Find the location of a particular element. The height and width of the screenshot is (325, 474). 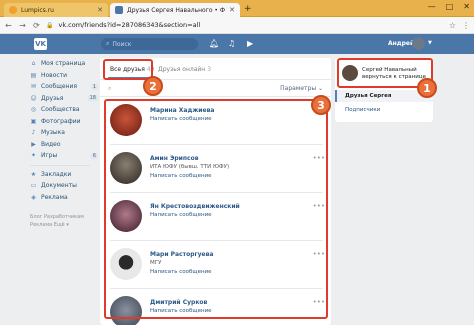

sidebar-item-label: Фотографии is located at coordinates (61, 121).